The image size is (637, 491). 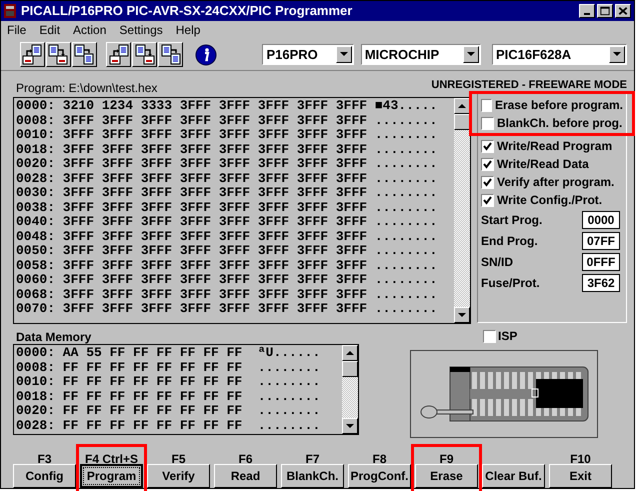 What do you see at coordinates (111, 457) in the screenshot?
I see `shortcut-label: F4 Ctrl+S` at bounding box center [111, 457].